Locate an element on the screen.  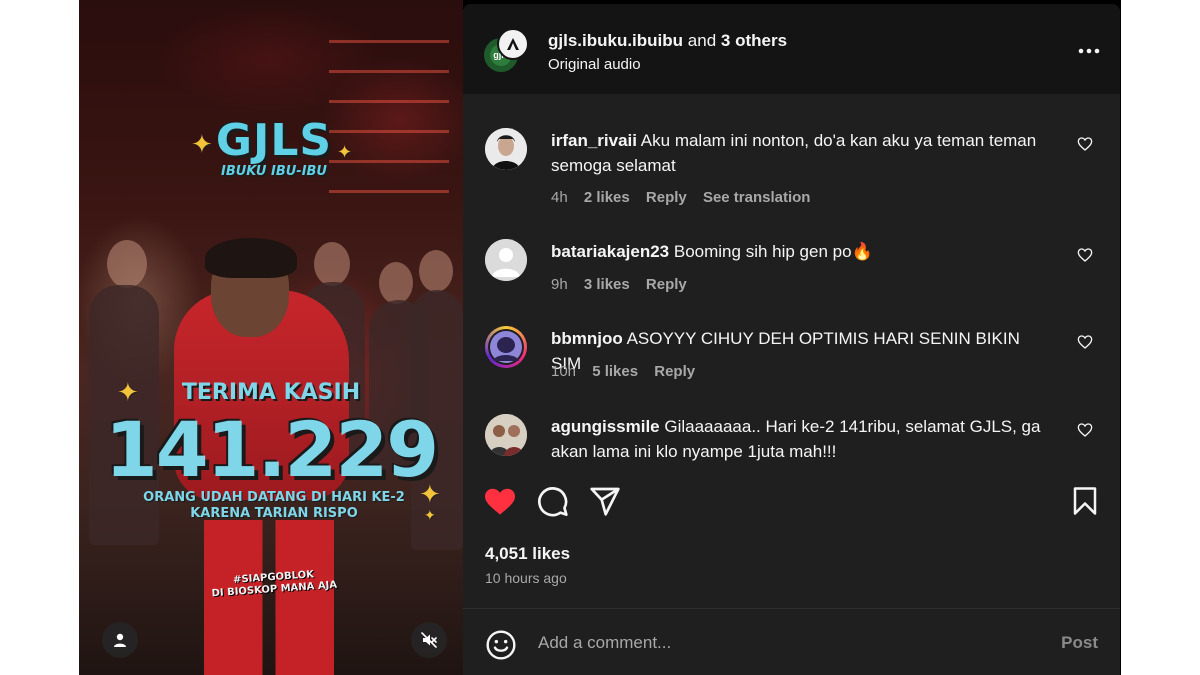
logo-title: GJLS is located at coordinates (274, 140).